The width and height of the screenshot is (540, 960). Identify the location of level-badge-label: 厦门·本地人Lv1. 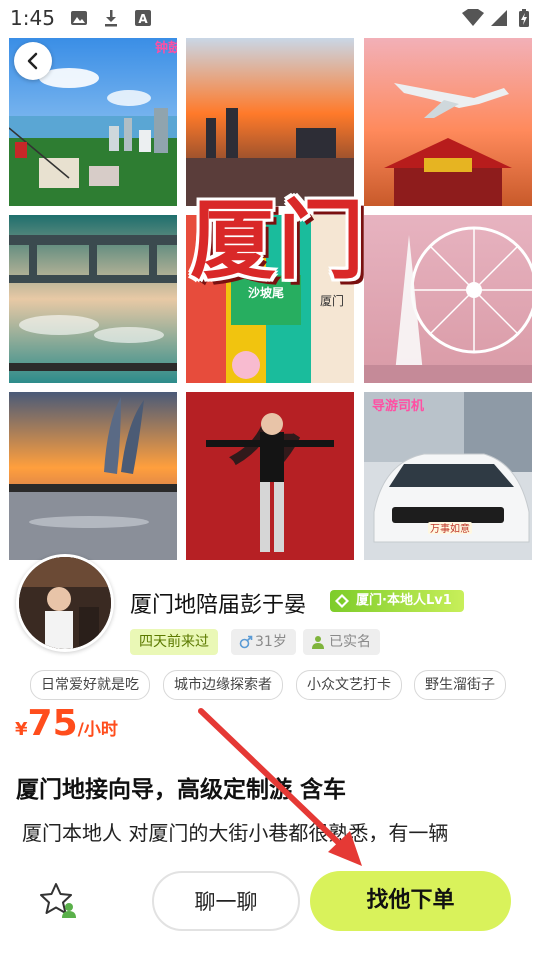
(404, 600).